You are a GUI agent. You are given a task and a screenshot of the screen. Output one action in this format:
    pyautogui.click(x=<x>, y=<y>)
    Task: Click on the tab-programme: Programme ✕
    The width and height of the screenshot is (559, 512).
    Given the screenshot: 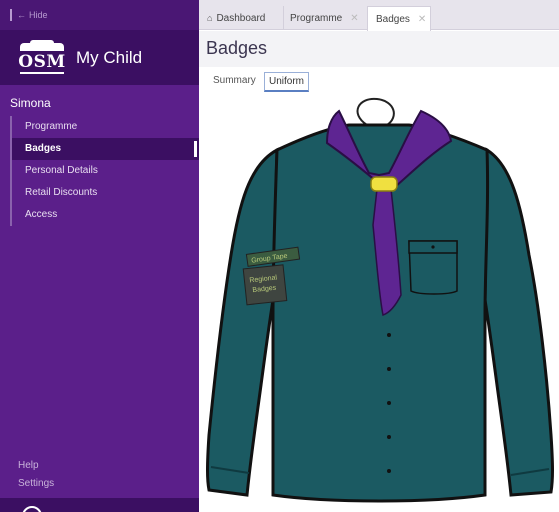 What is the action you would take?
    pyautogui.click(x=323, y=18)
    